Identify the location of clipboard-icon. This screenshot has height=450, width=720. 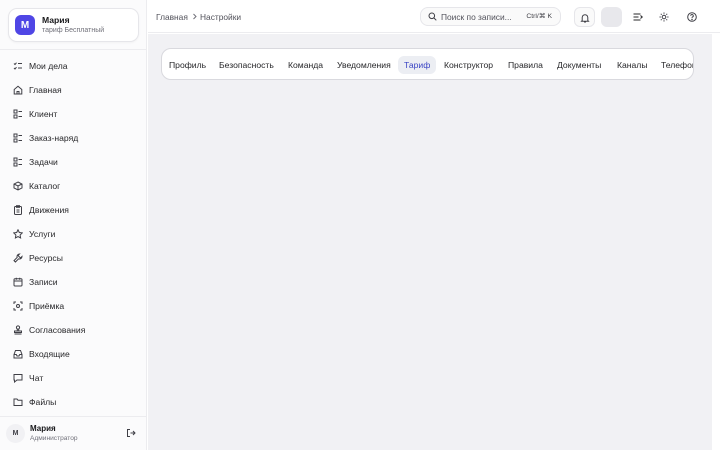
(18, 210).